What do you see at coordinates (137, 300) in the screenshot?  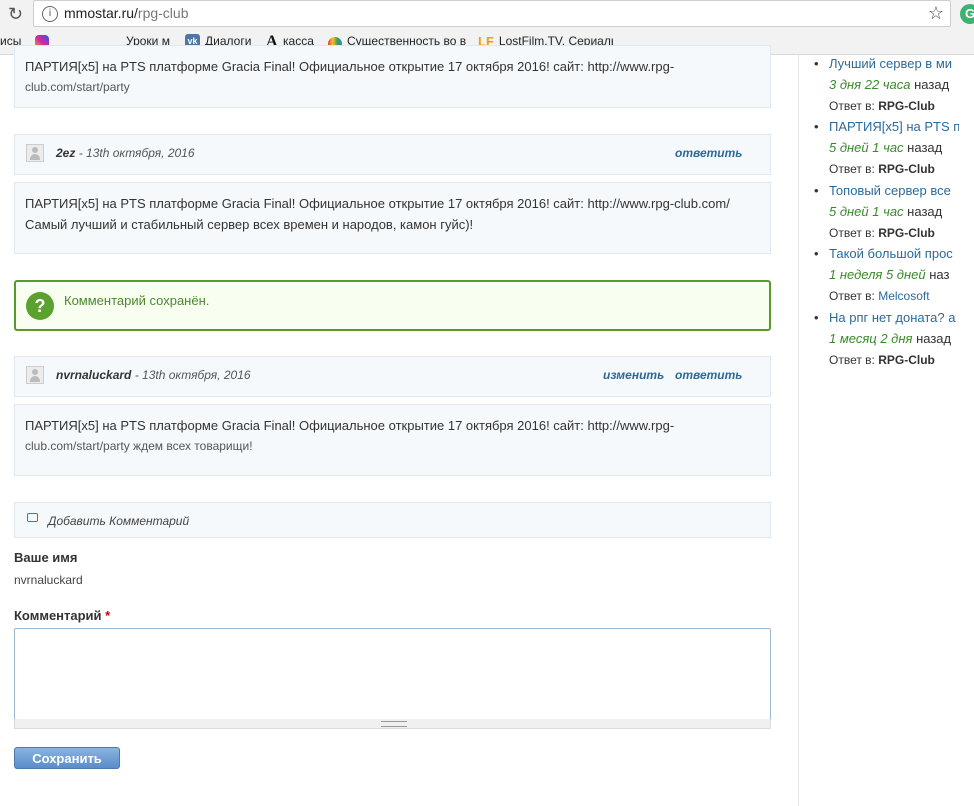 I see `status-text: Комментарий сохранён.` at bounding box center [137, 300].